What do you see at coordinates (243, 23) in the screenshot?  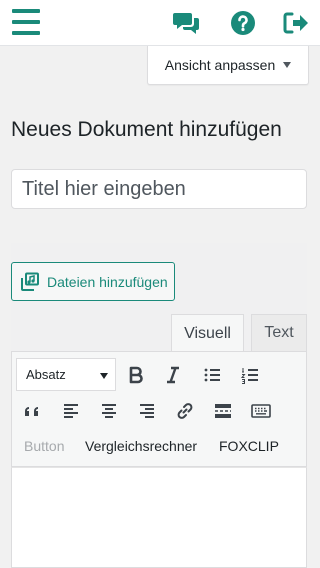 I see `help-circle-icon` at bounding box center [243, 23].